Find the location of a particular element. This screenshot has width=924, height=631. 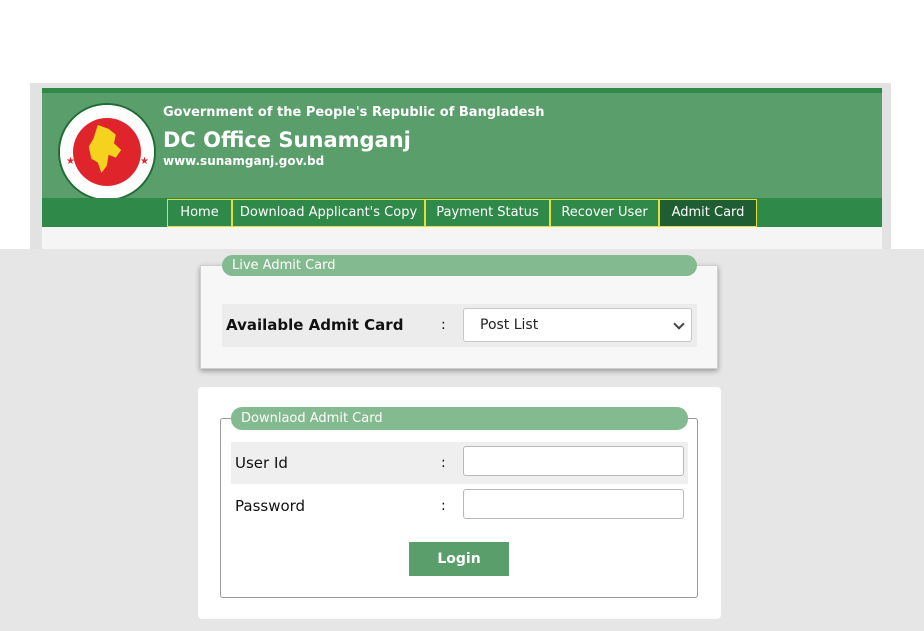

password-input is located at coordinates (573, 504).